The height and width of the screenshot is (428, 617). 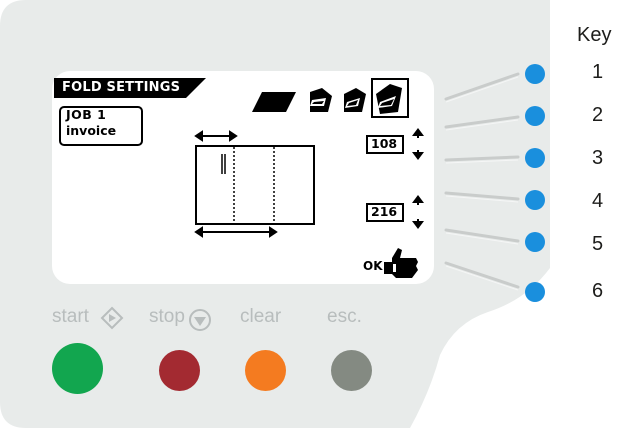 What do you see at coordinates (598, 201) in the screenshot?
I see `key-item-4: 4` at bounding box center [598, 201].